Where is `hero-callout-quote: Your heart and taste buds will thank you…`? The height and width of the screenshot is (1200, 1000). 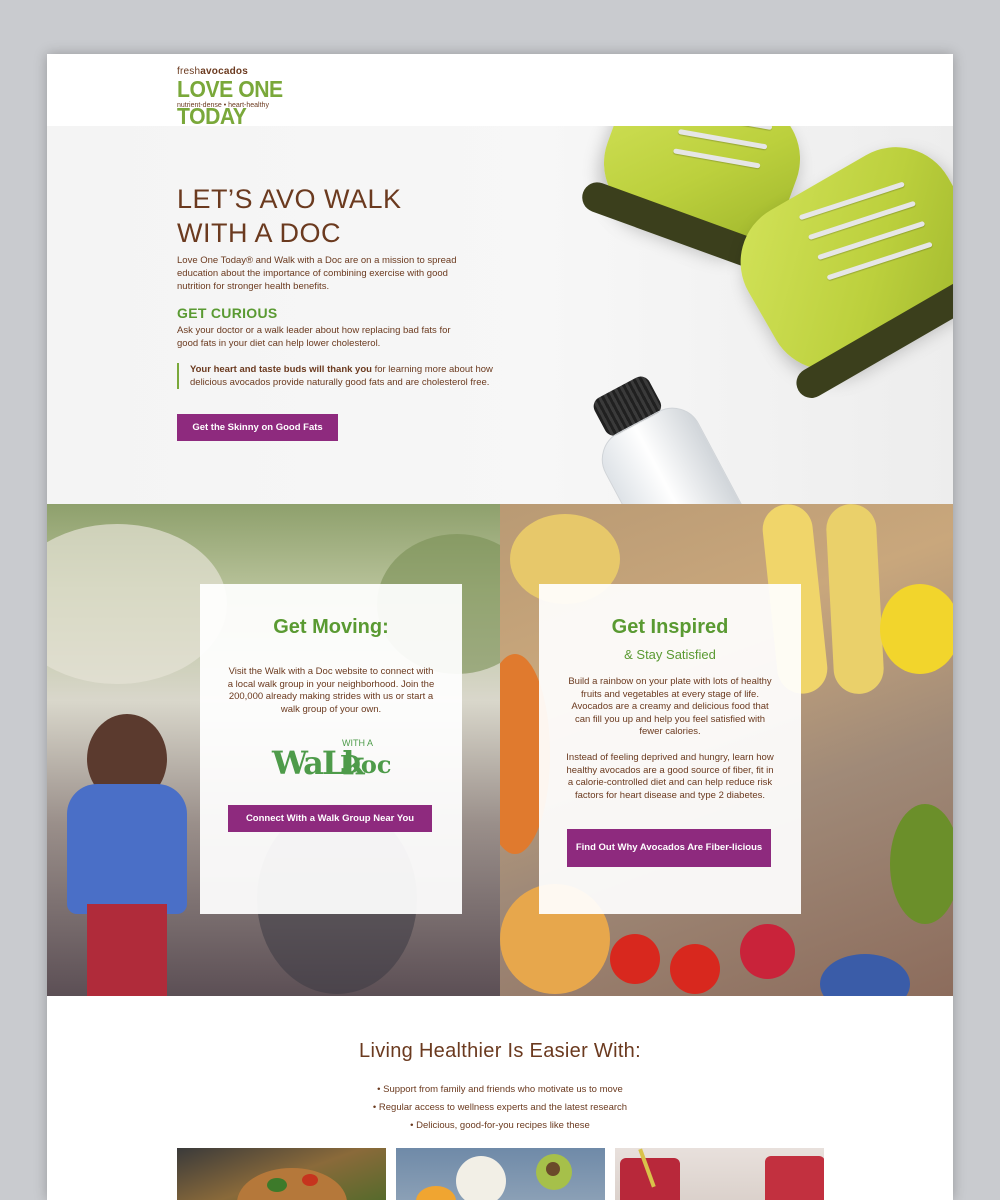 hero-callout-quote: Your heart and taste buds will thank you… is located at coordinates (339, 376).